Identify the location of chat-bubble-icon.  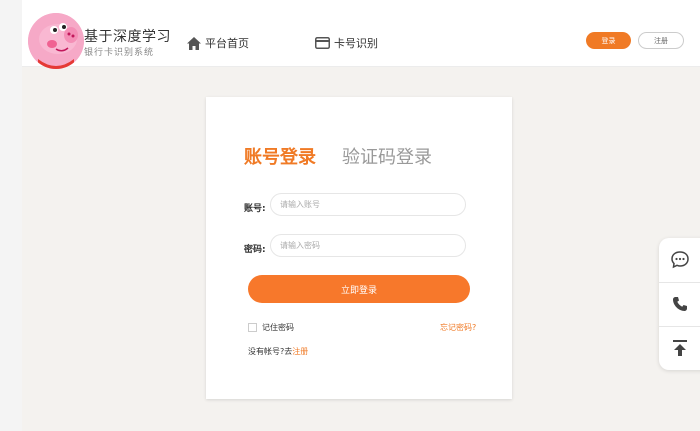
(679, 260).